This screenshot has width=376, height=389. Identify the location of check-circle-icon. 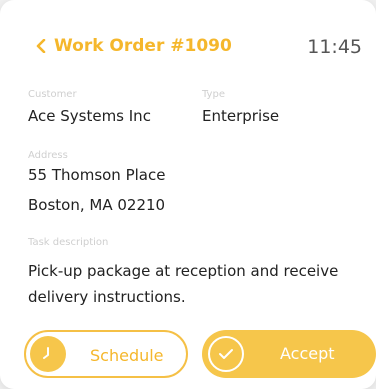
(226, 354).